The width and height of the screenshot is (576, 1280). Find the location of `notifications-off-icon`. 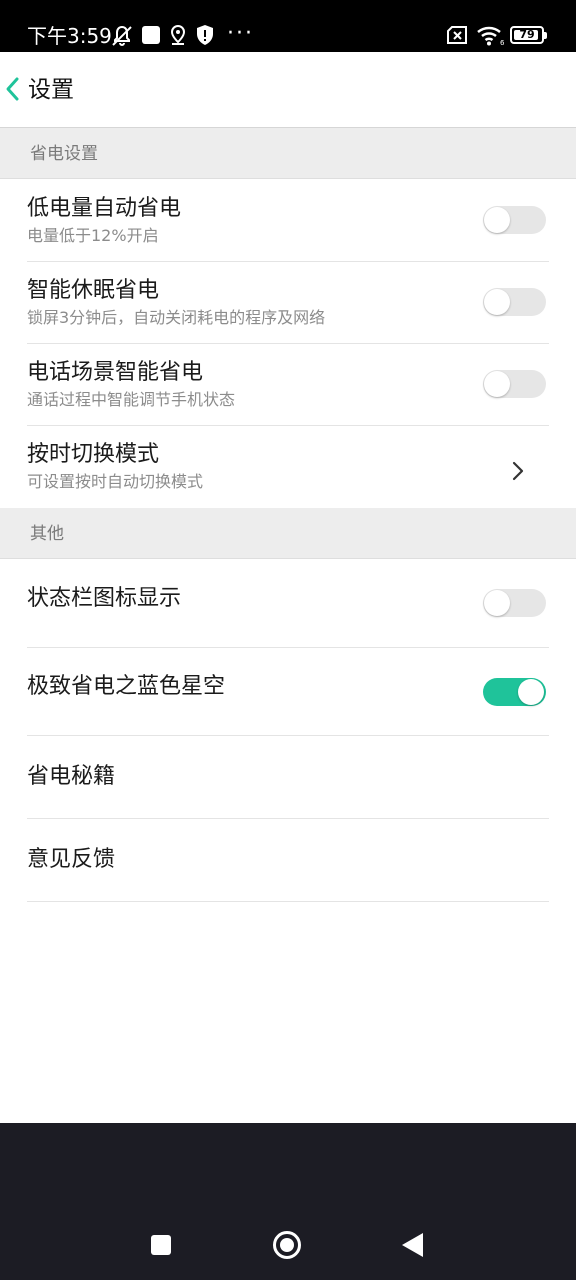

notifications-off-icon is located at coordinates (122, 35).